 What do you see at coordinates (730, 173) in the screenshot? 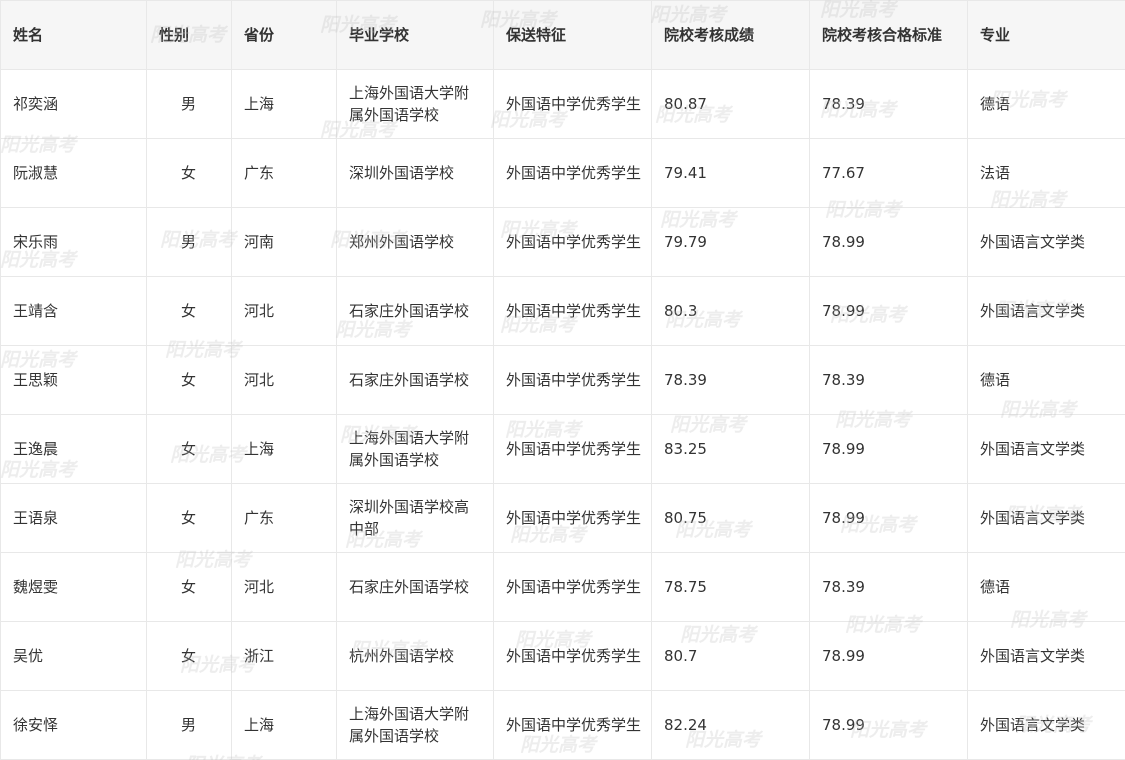
I see `cell-score: 79.41` at bounding box center [730, 173].